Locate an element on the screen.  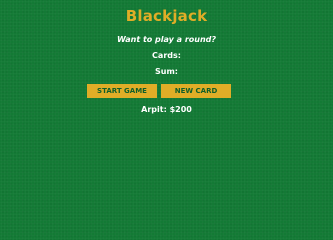
game-message: Want to play a round? is located at coordinates (166, 39).